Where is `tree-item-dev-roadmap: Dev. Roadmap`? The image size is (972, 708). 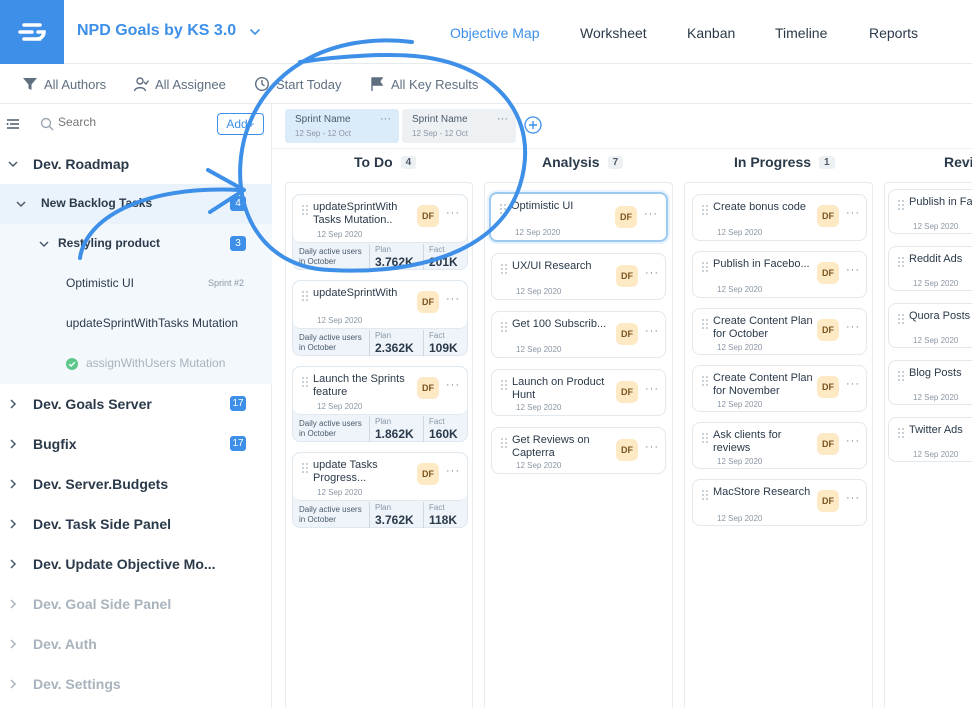
tree-item-dev-roadmap: Dev. Roadmap is located at coordinates (136, 164).